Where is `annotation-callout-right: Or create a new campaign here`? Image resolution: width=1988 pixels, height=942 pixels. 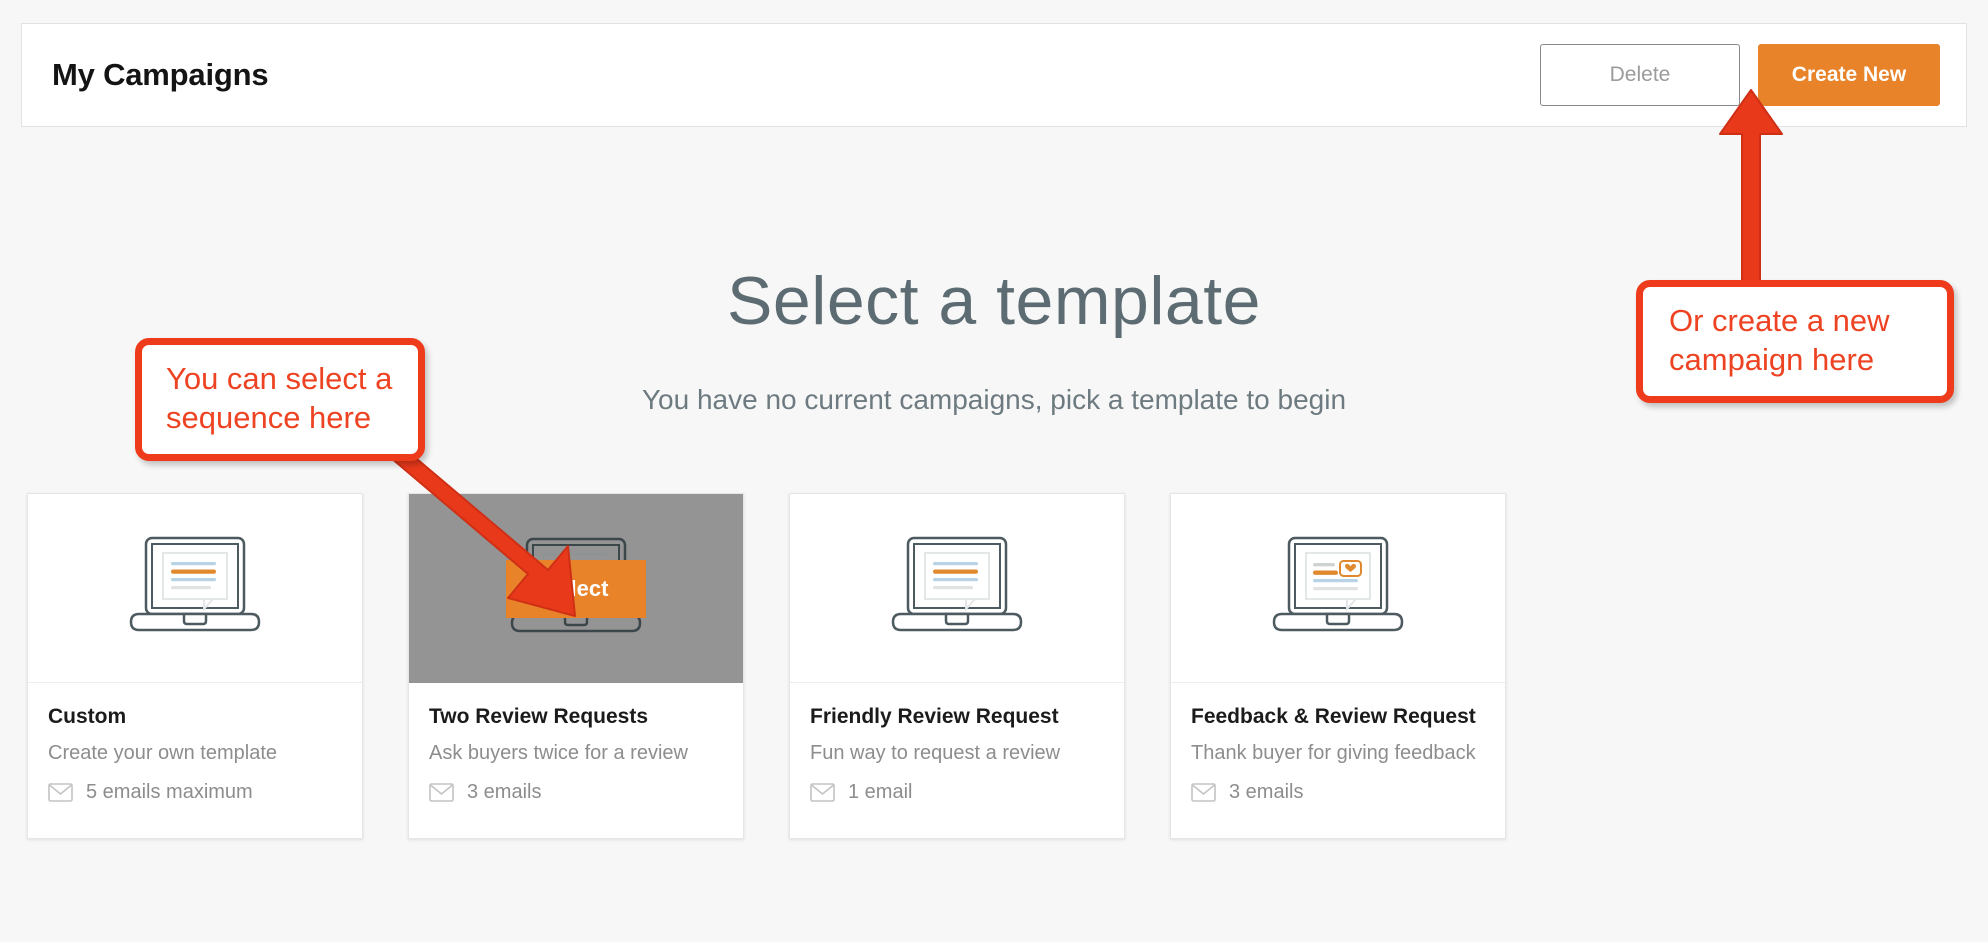 annotation-callout-right: Or create a new campaign here is located at coordinates (1795, 341).